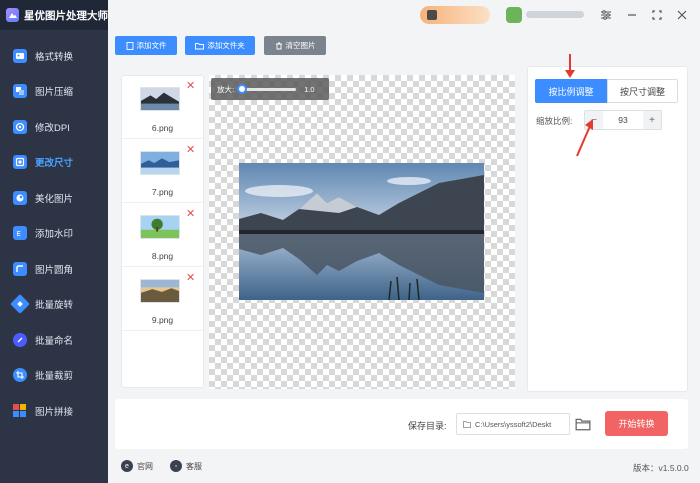  Describe the element at coordinates (129, 45) in the screenshot. I see `add-file-icon` at that location.